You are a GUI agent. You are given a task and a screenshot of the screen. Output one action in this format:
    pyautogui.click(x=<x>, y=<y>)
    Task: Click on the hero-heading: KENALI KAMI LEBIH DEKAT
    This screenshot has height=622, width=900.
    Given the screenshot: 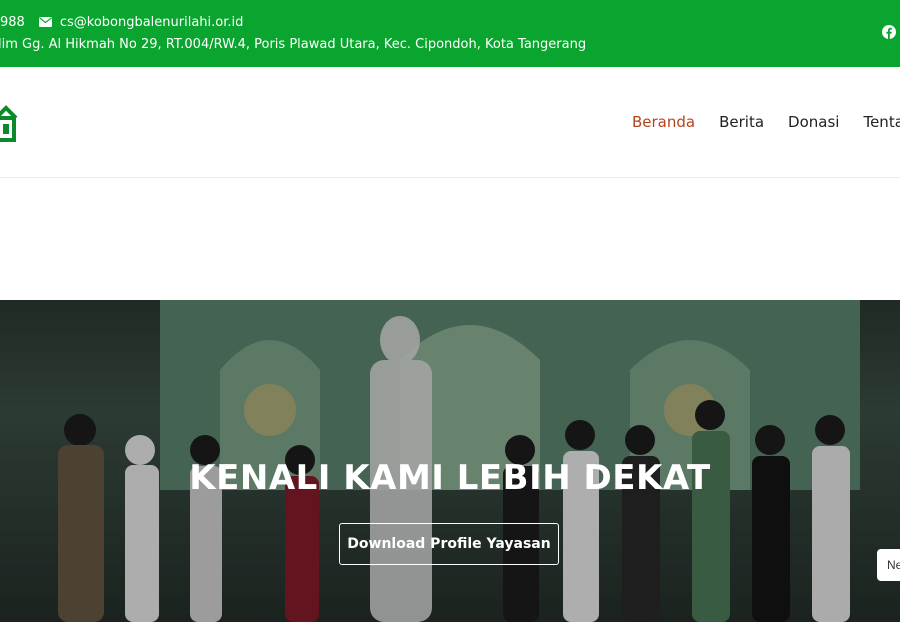 What is the action you would take?
    pyautogui.click(x=450, y=478)
    